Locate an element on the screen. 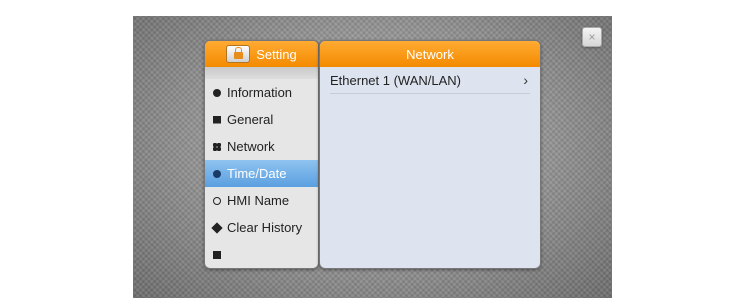 The height and width of the screenshot is (298, 744). sidebar-item-information: Information is located at coordinates (261, 92).